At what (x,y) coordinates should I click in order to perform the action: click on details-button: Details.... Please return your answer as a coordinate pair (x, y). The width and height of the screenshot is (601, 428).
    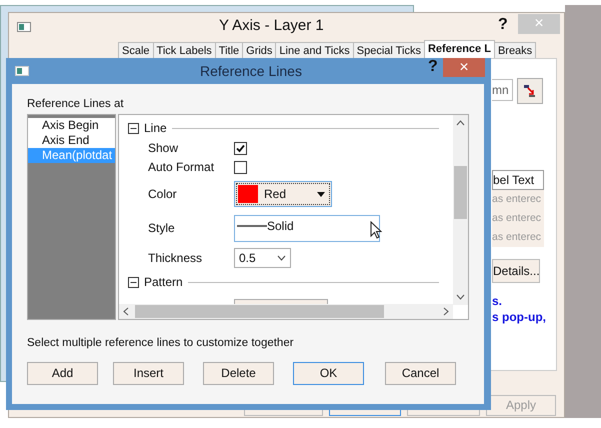
    Looking at the image, I should click on (516, 271).